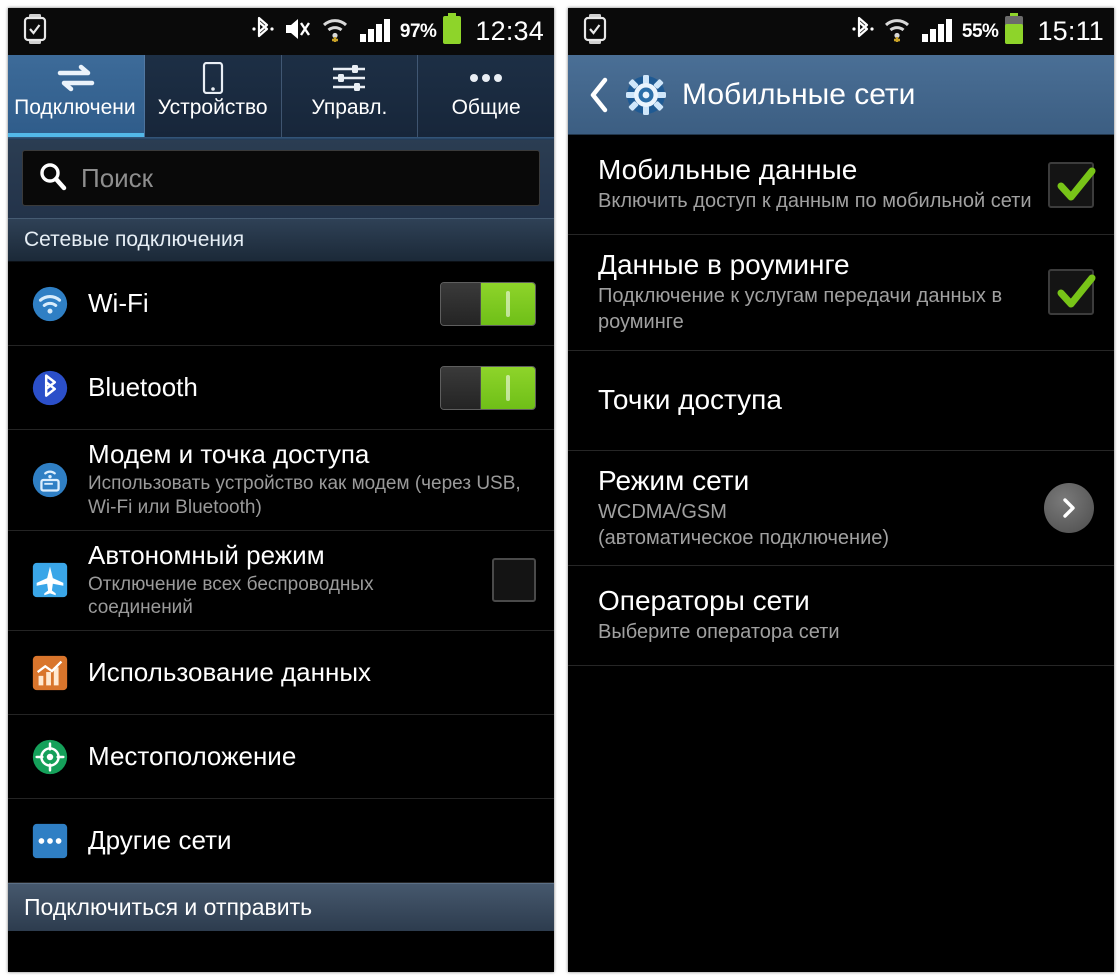 Image resolution: width=1120 pixels, height=980 pixels. Describe the element at coordinates (50, 841) in the screenshot. I see `other-networks-icon` at that location.